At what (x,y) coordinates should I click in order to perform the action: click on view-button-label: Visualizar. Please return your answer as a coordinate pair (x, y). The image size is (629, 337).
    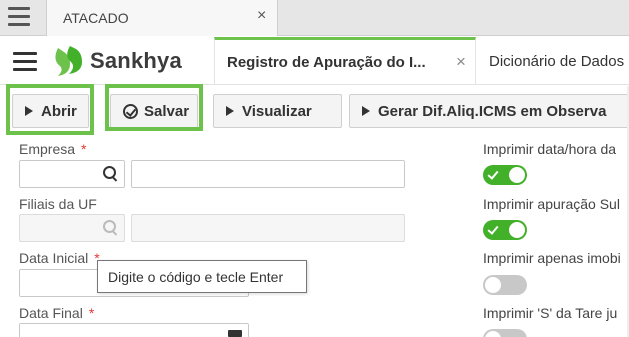
    Looking at the image, I should click on (277, 111).